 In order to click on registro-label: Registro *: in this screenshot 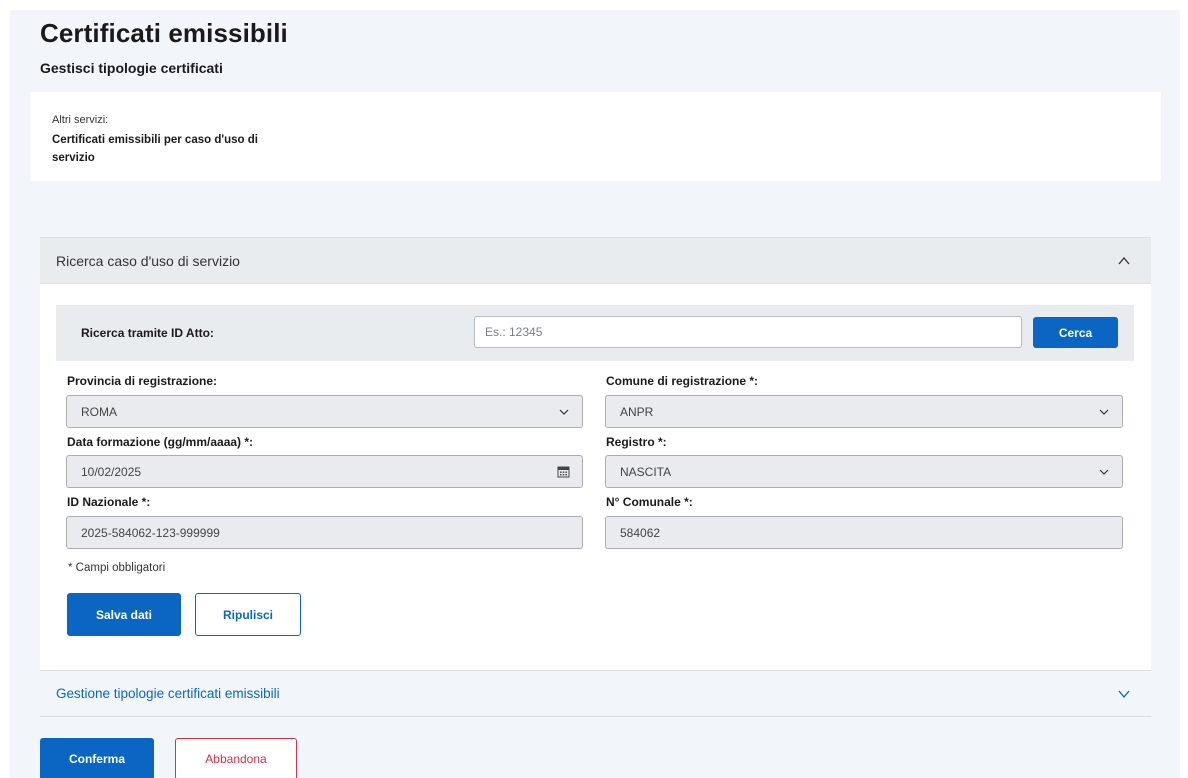, I will do `click(636, 442)`.